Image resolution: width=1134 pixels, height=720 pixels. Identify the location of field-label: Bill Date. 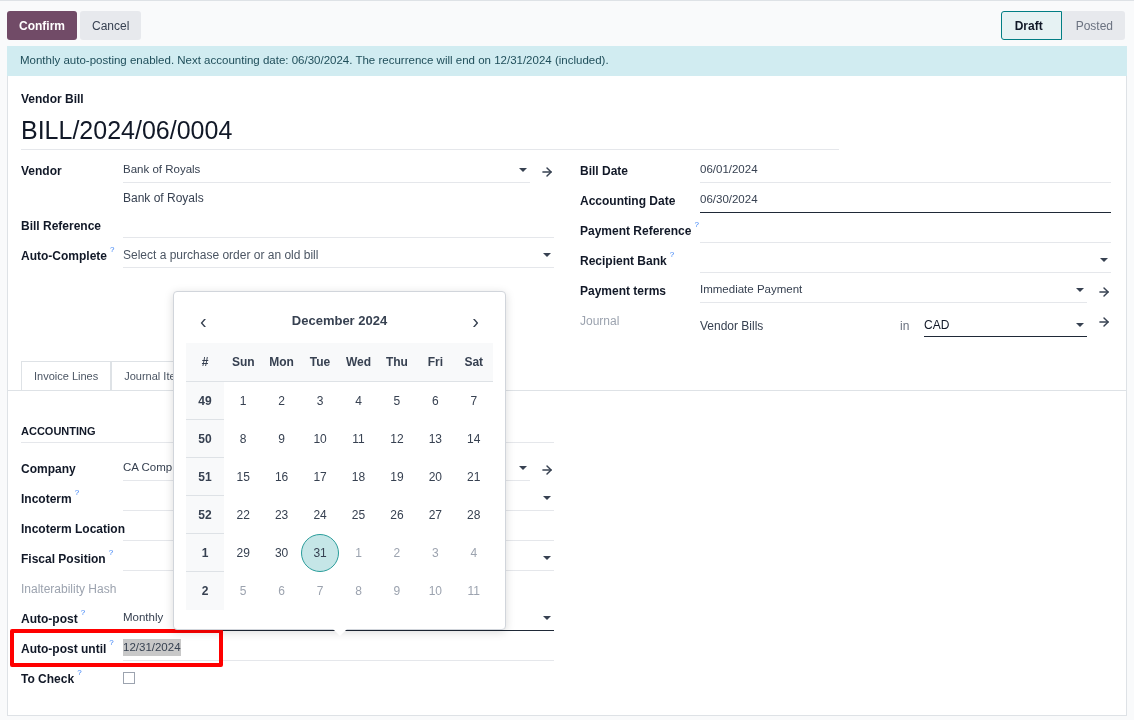
(604, 171).